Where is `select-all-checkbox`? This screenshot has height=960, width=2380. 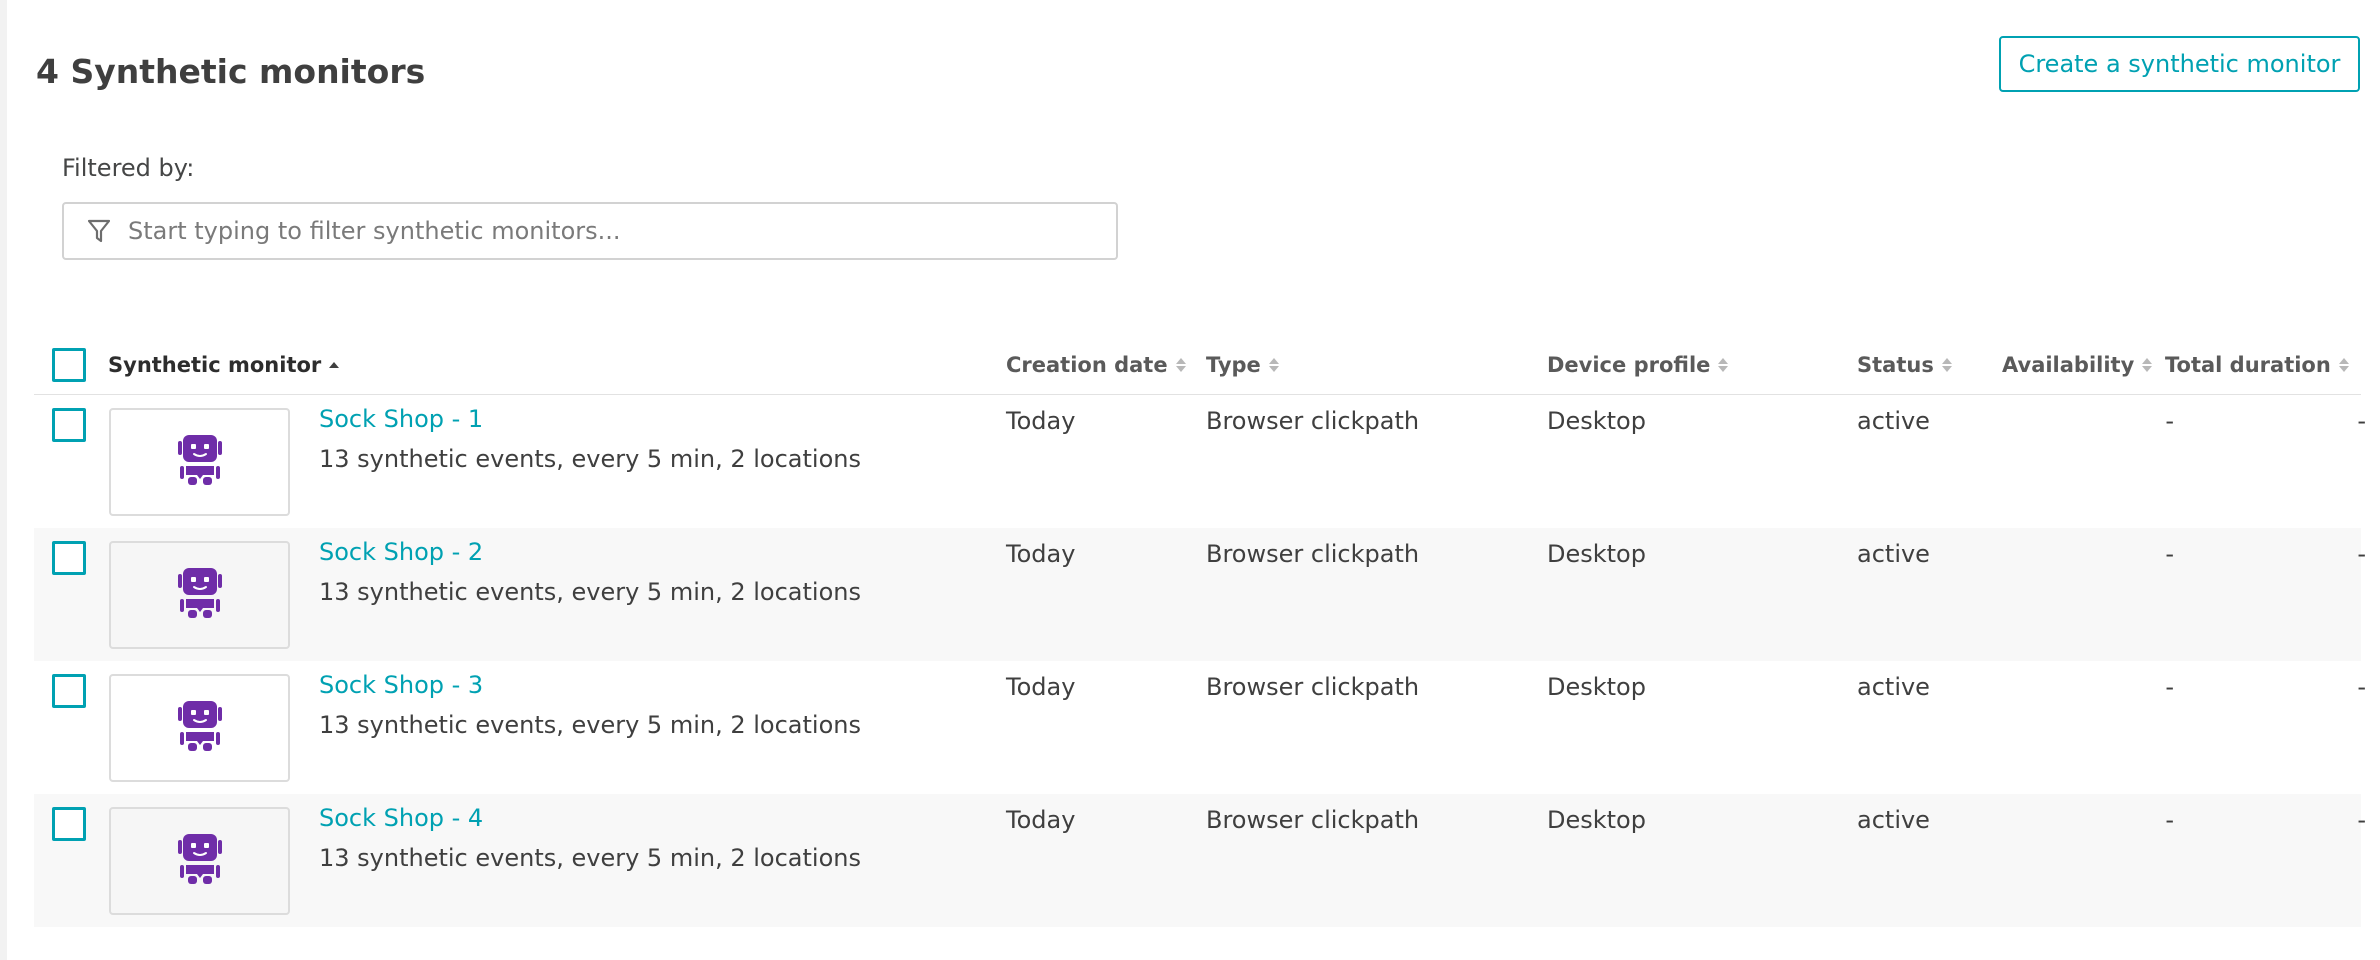
select-all-checkbox is located at coordinates (69, 365).